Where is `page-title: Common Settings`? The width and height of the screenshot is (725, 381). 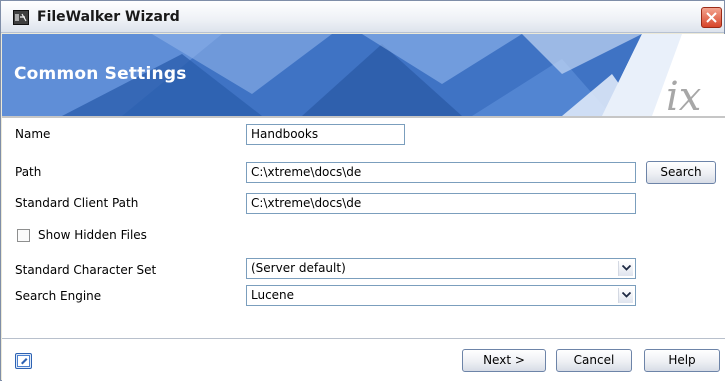 page-title: Common Settings is located at coordinates (100, 74).